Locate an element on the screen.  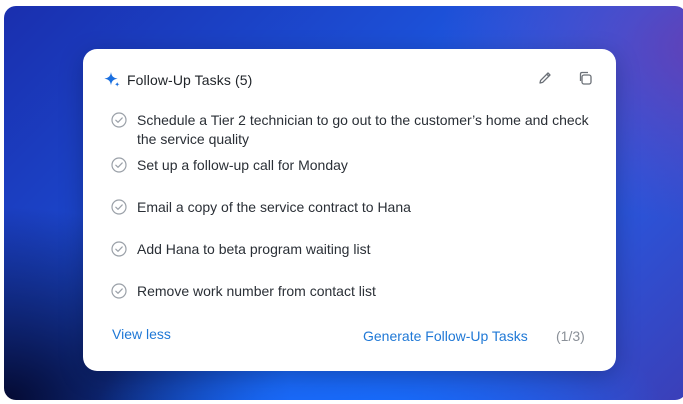
generate-follow-up-tasks-button: Generate Follow-Up Tasks is located at coordinates (445, 336).